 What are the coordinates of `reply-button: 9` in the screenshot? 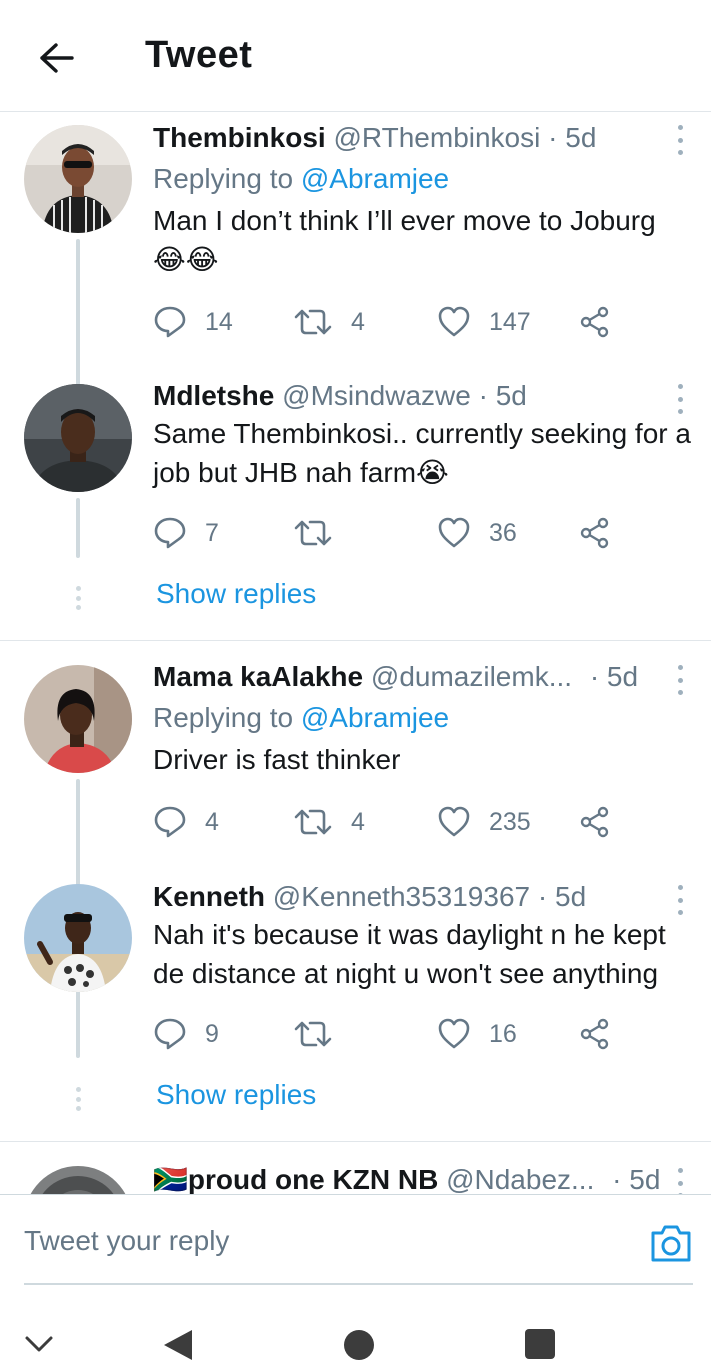 It's located at (186, 1034).